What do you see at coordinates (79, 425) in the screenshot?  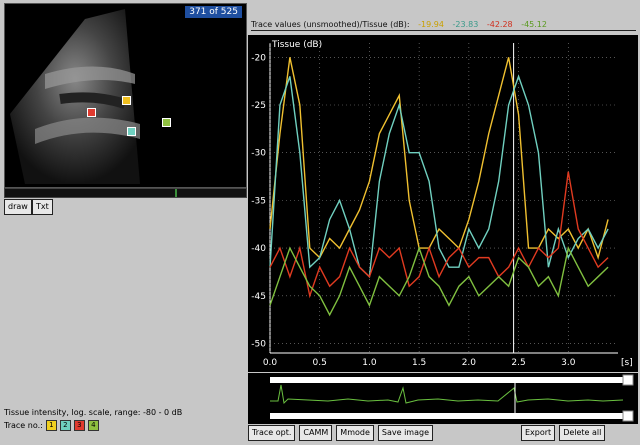 I see `trace-no-3: 3` at bounding box center [79, 425].